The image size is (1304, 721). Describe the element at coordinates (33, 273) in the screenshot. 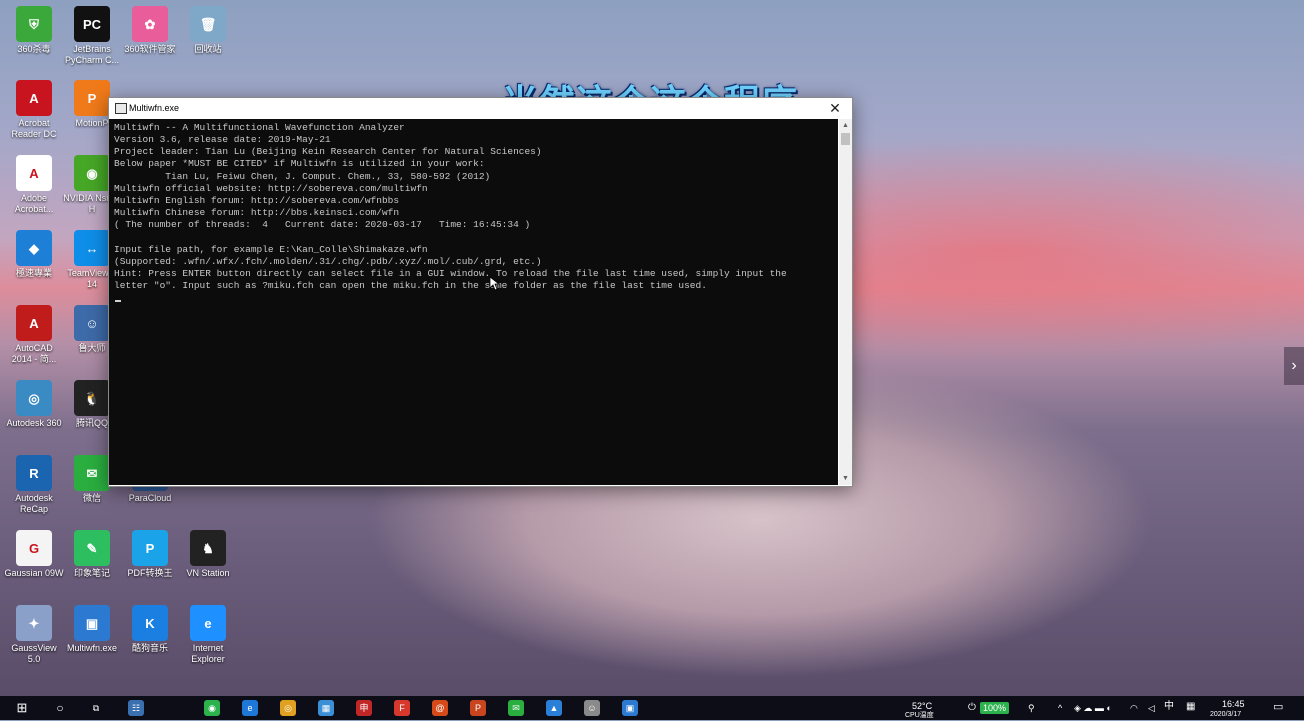

I see `desktop-icon-label: 極速專業` at that location.